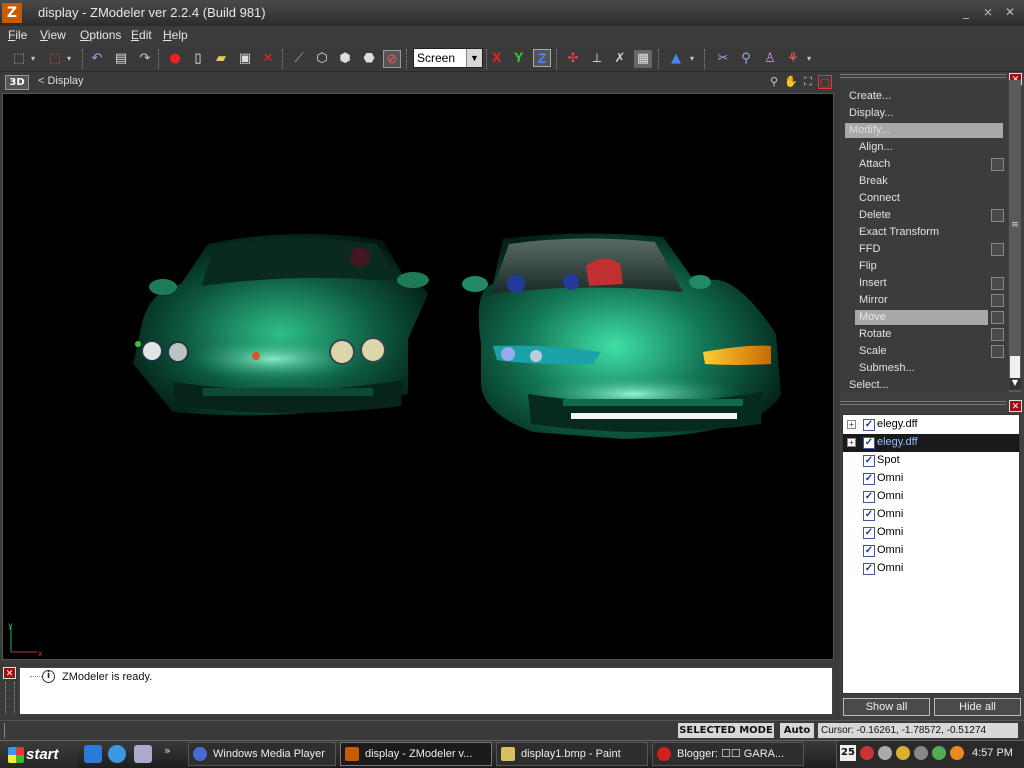  What do you see at coordinates (175, 59) in the screenshot?
I see `record-icon: ●` at bounding box center [175, 59].